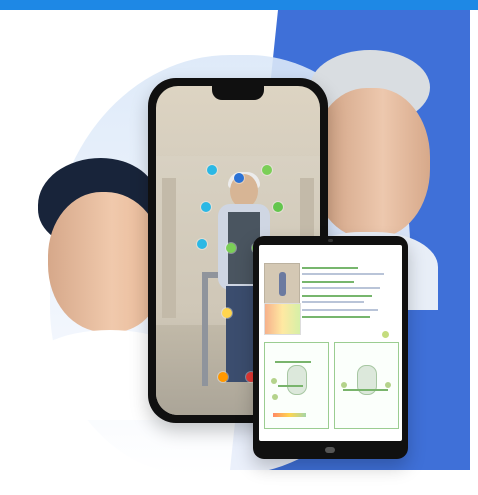  I want to click on patient-thumbnail, so click(282, 284).